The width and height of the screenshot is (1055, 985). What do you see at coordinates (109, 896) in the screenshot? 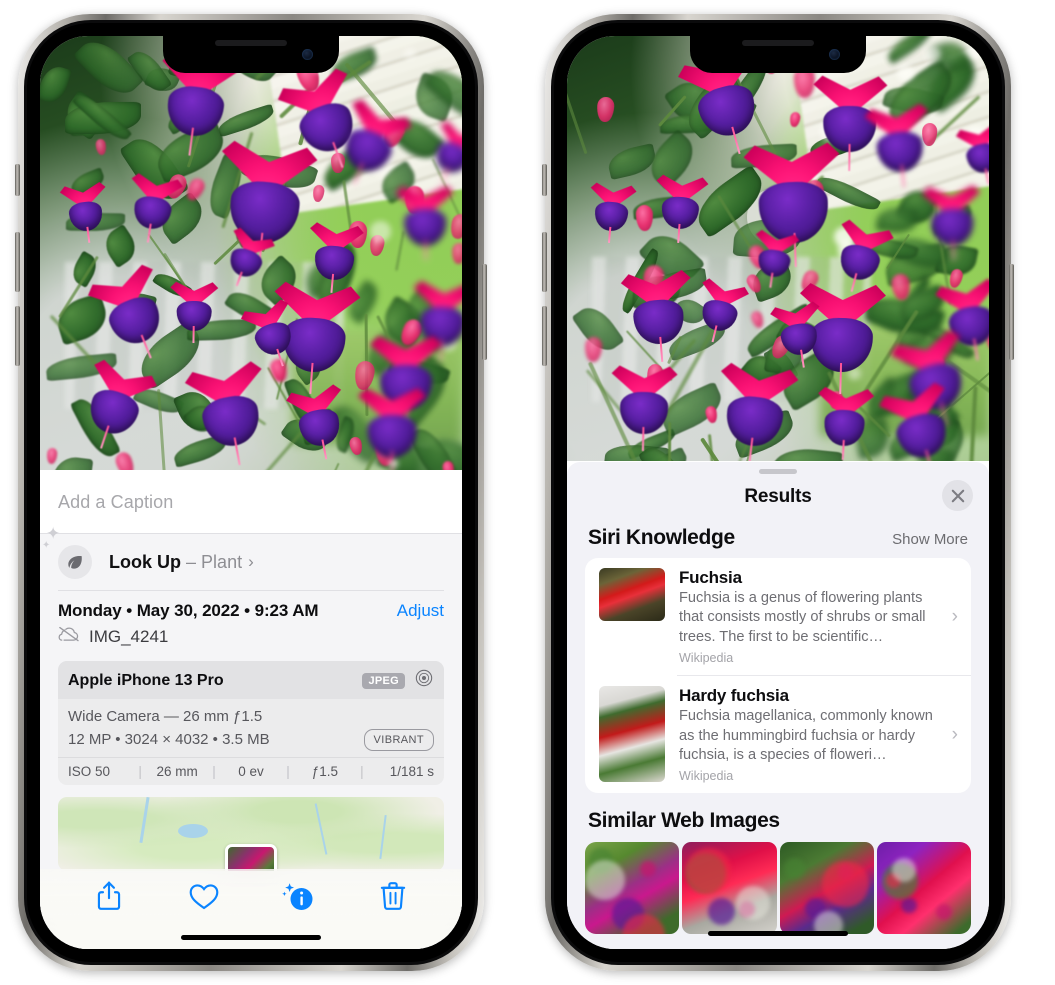
I see `share-button` at bounding box center [109, 896].